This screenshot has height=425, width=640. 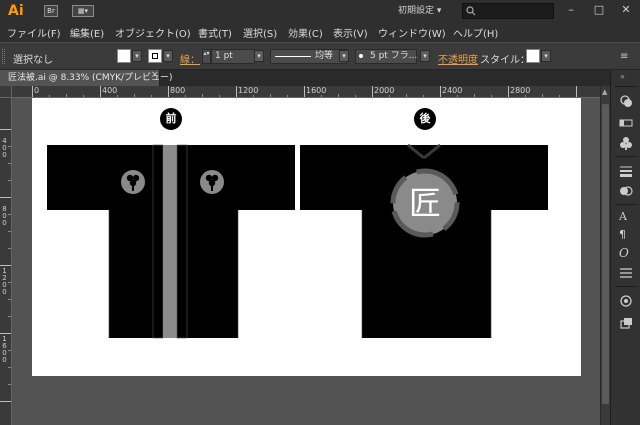 I want to click on paragraph-icon: ¶, so click(x=626, y=235).